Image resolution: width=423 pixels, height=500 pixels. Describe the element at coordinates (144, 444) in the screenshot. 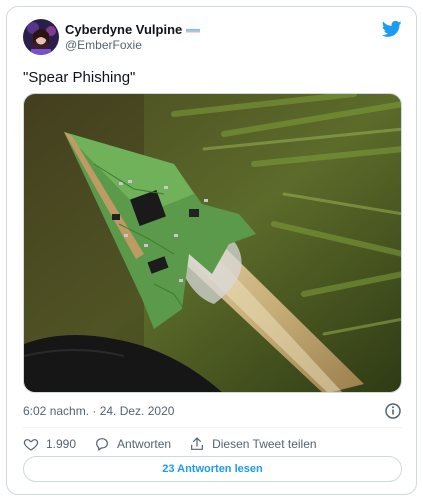

I see `reply-label: Antworten` at that location.